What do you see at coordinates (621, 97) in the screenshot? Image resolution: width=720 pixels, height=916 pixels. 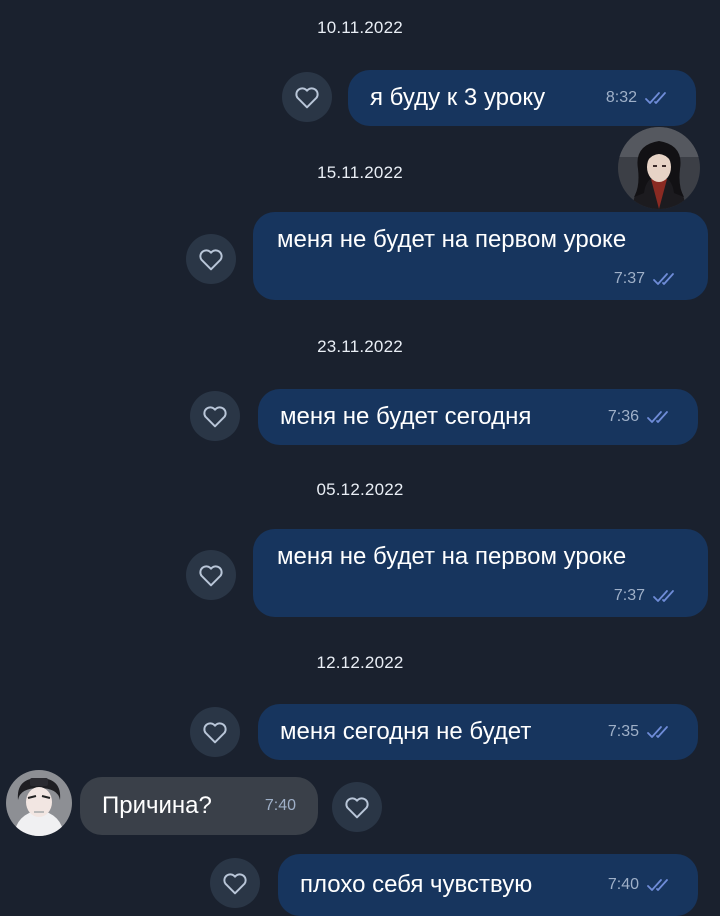 I see `message-time: 8:32` at bounding box center [621, 97].